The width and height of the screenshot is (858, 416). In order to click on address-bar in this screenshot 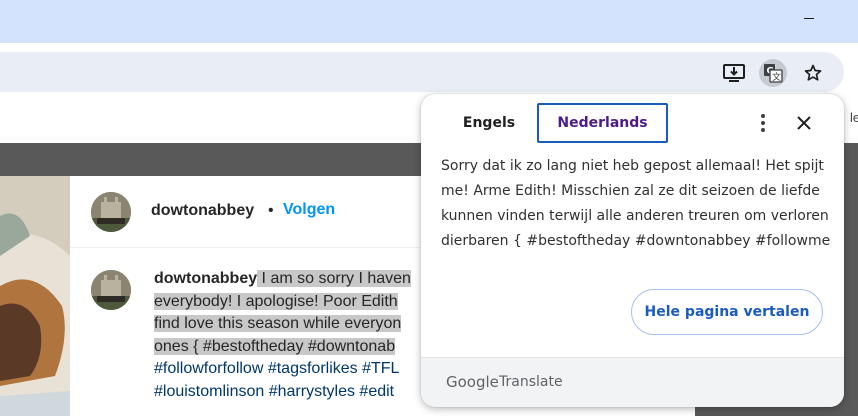, I will do `click(422, 72)`.